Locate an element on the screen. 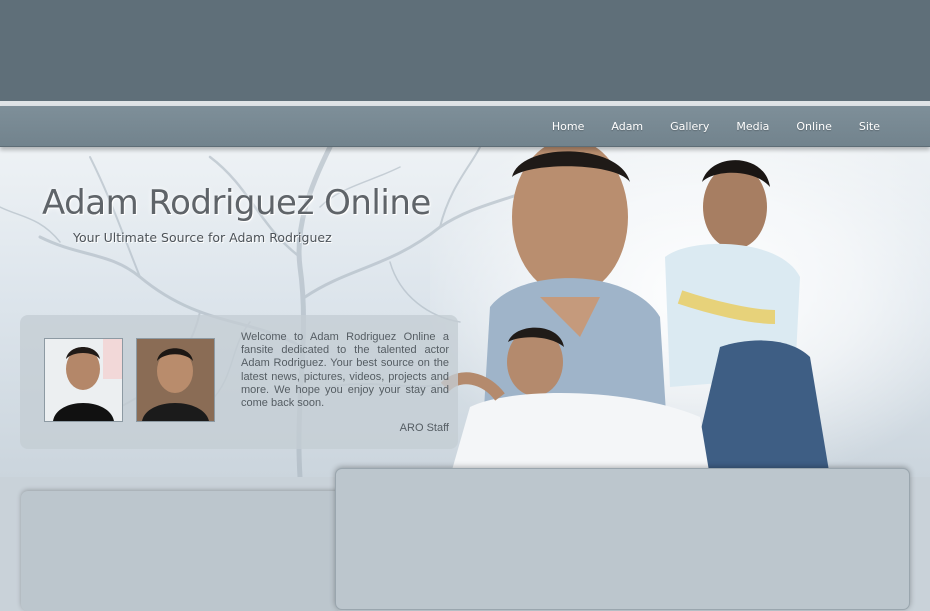 The image size is (930, 611). nav-item-media: Media is located at coordinates (752, 126).